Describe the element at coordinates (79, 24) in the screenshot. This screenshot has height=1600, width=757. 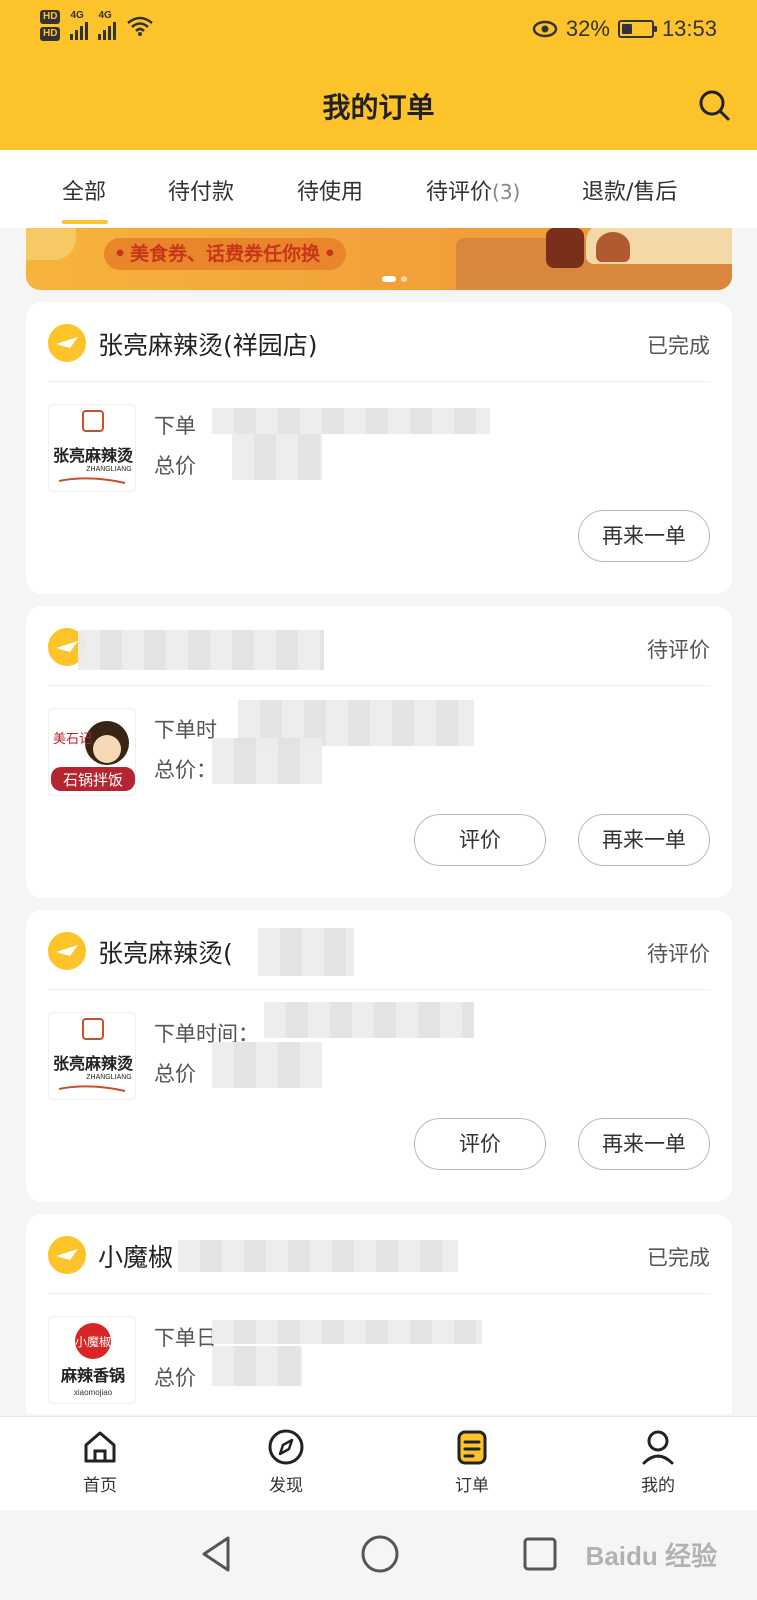
I see `cell-signal-icon: 4G` at that location.